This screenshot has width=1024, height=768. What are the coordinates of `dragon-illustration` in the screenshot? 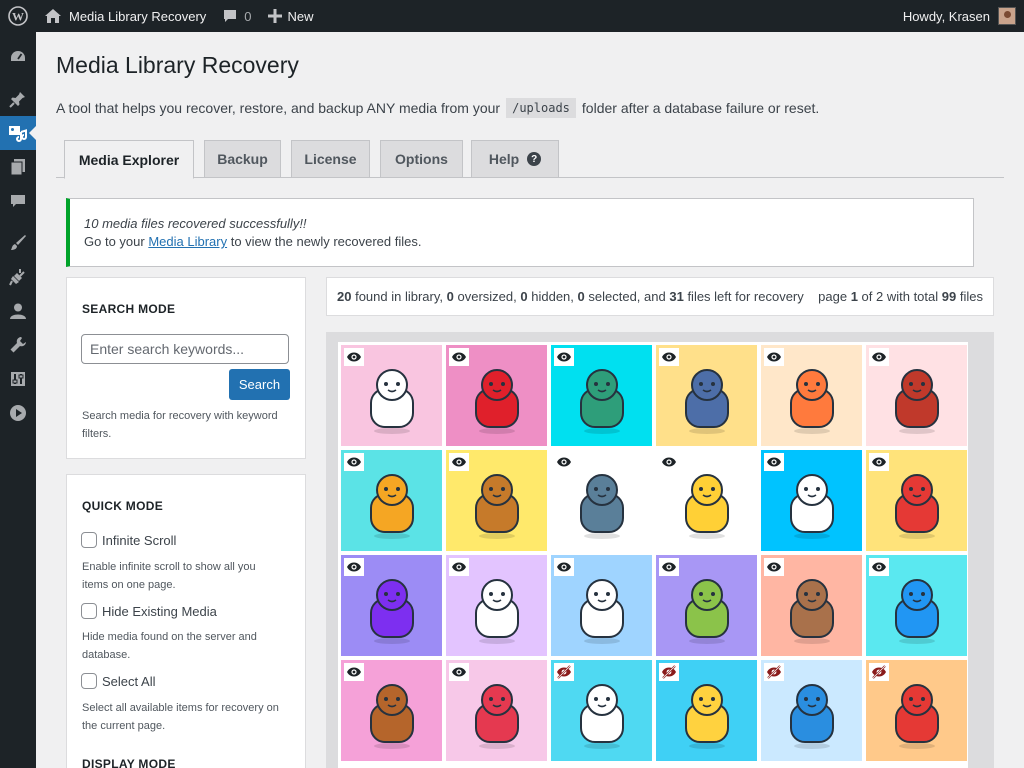 It's located at (497, 716).